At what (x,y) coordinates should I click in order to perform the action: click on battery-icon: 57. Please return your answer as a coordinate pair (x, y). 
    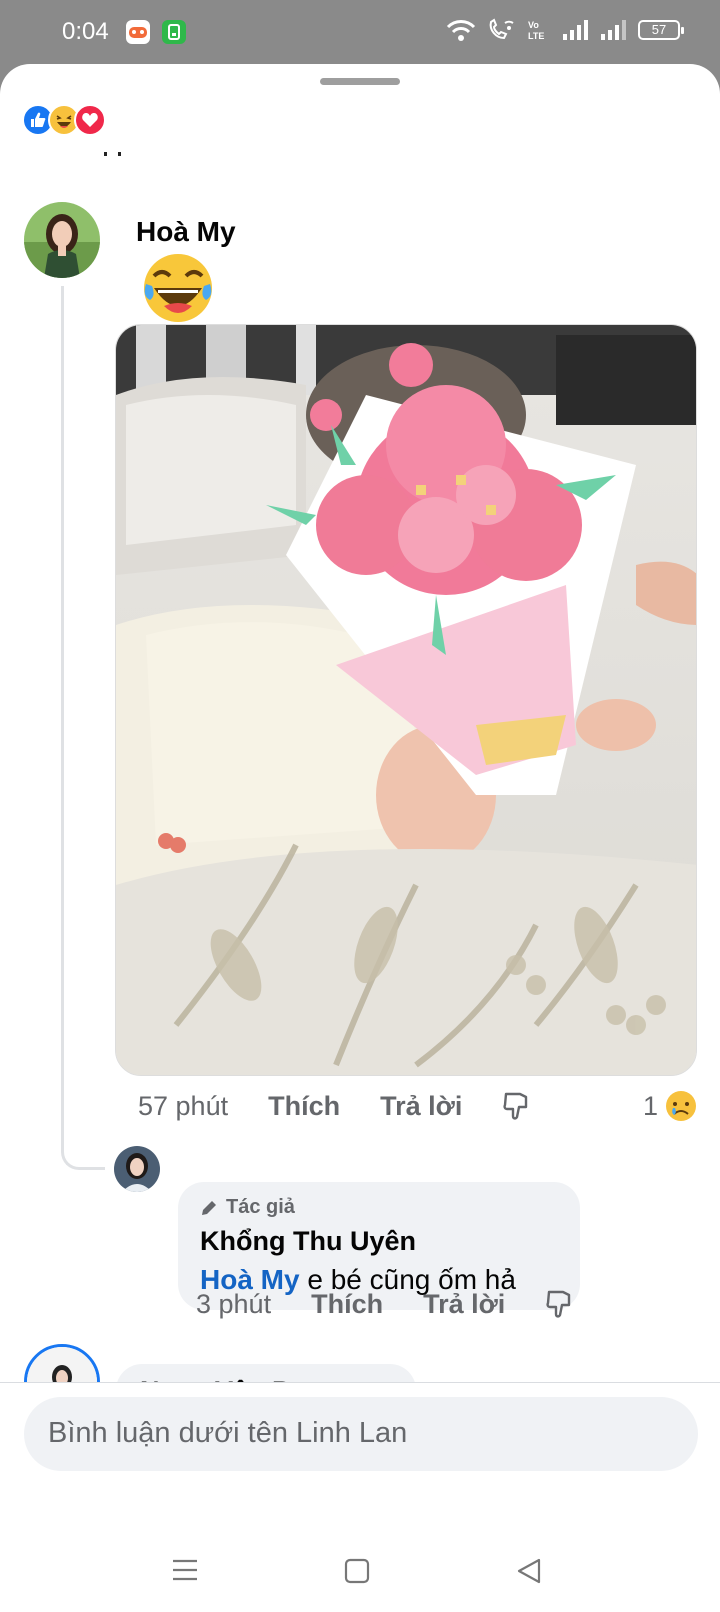
    Looking at the image, I should click on (661, 30).